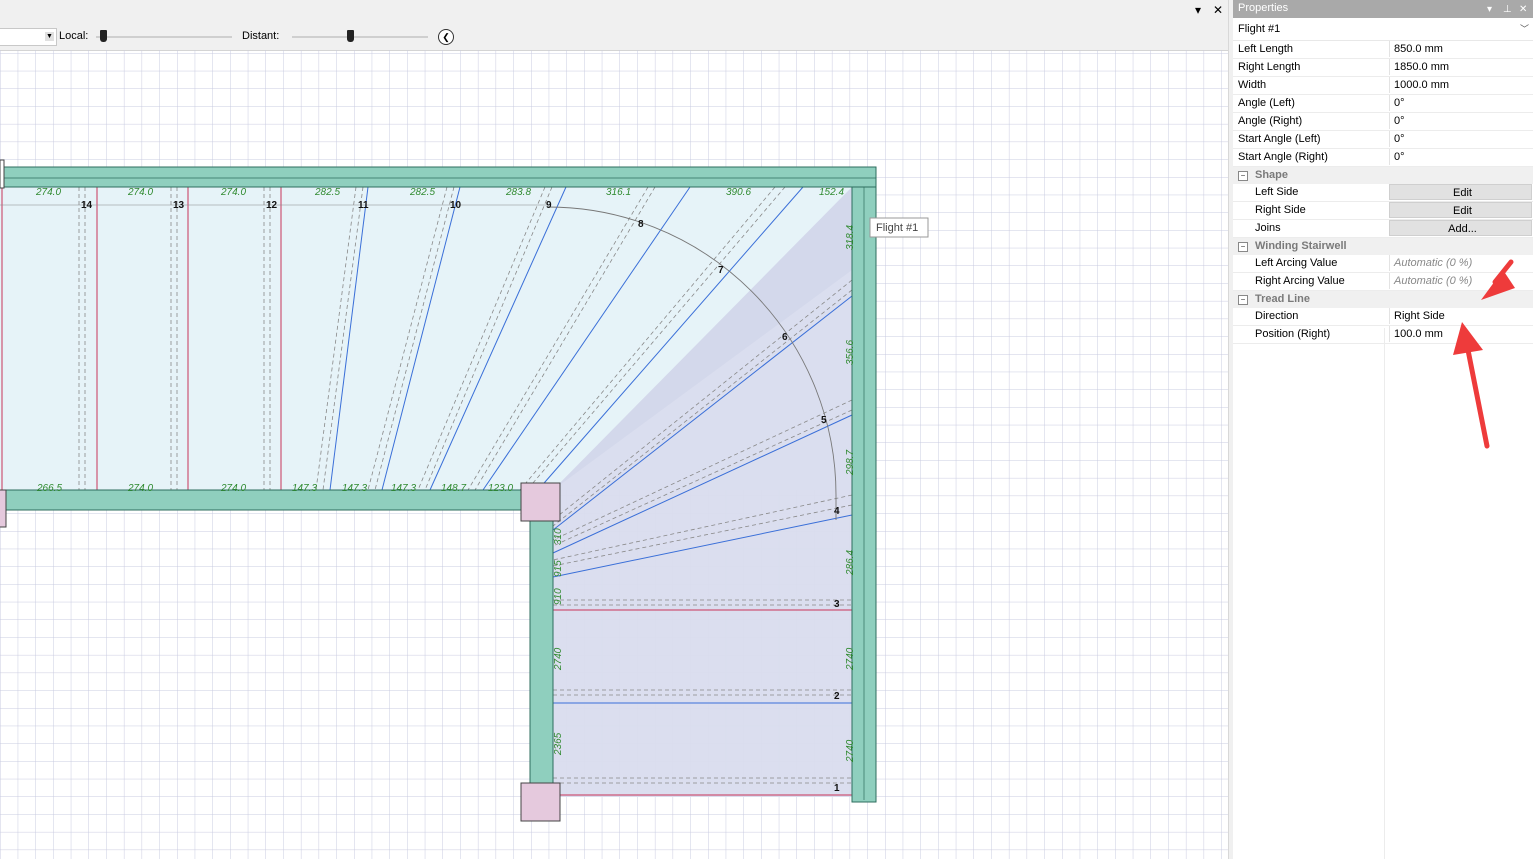 This screenshot has height=859, width=1533. What do you see at coordinates (558, 536) in the screenshot?
I see `dim-inner: 310` at bounding box center [558, 536].